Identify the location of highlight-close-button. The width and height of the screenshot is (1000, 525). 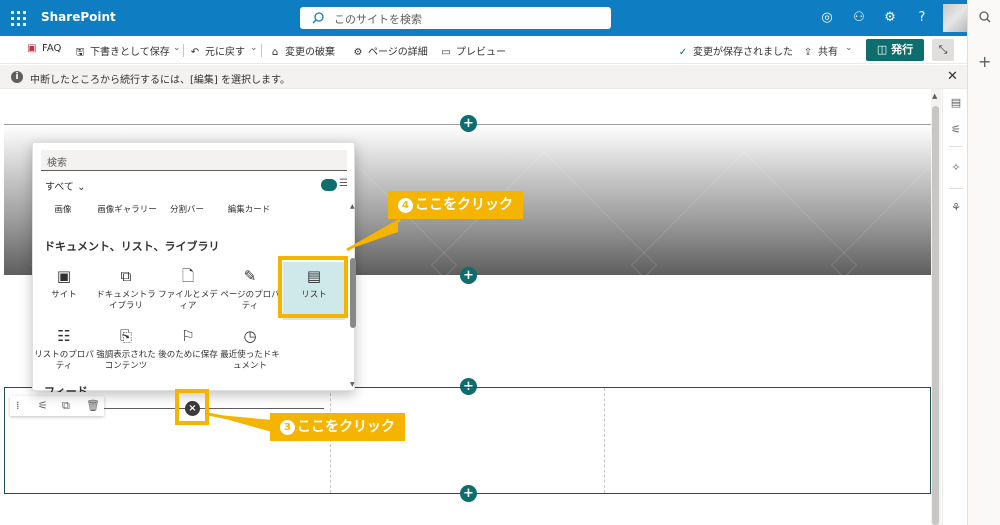
(192, 407).